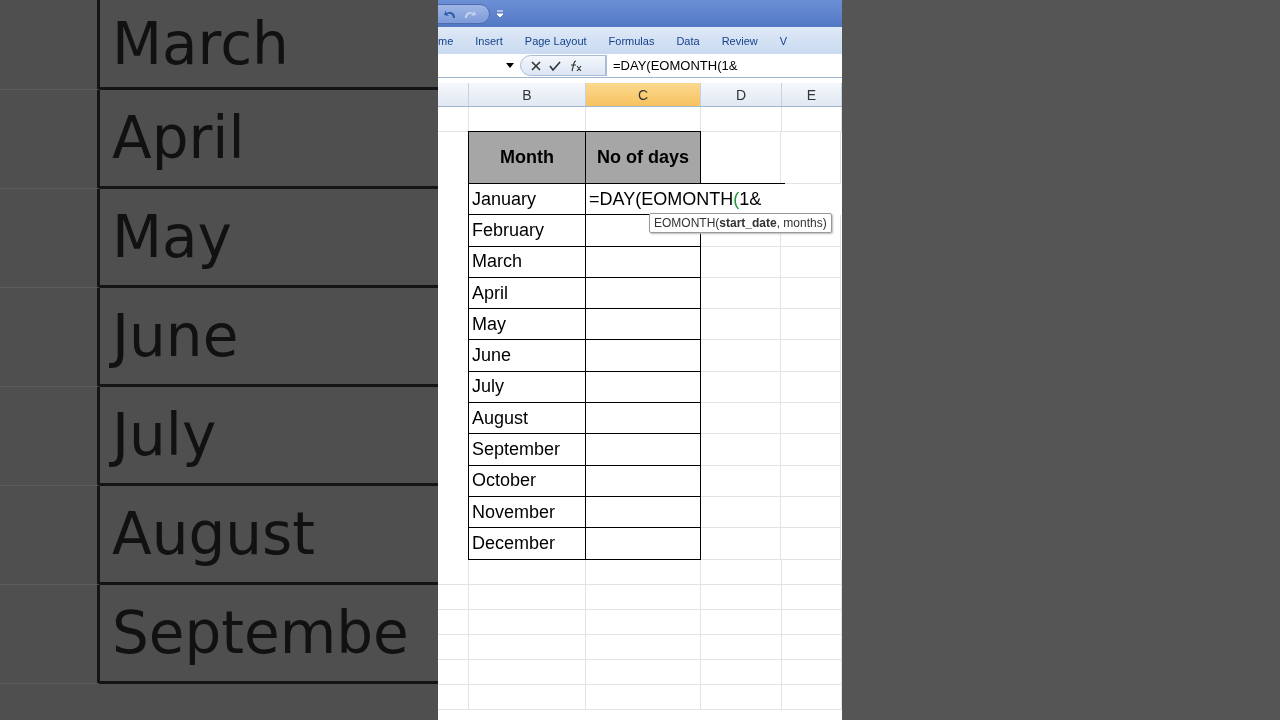 The image size is (1280, 720). I want to click on function-tooltip: EOMONTH(start_date, months), so click(740, 223).